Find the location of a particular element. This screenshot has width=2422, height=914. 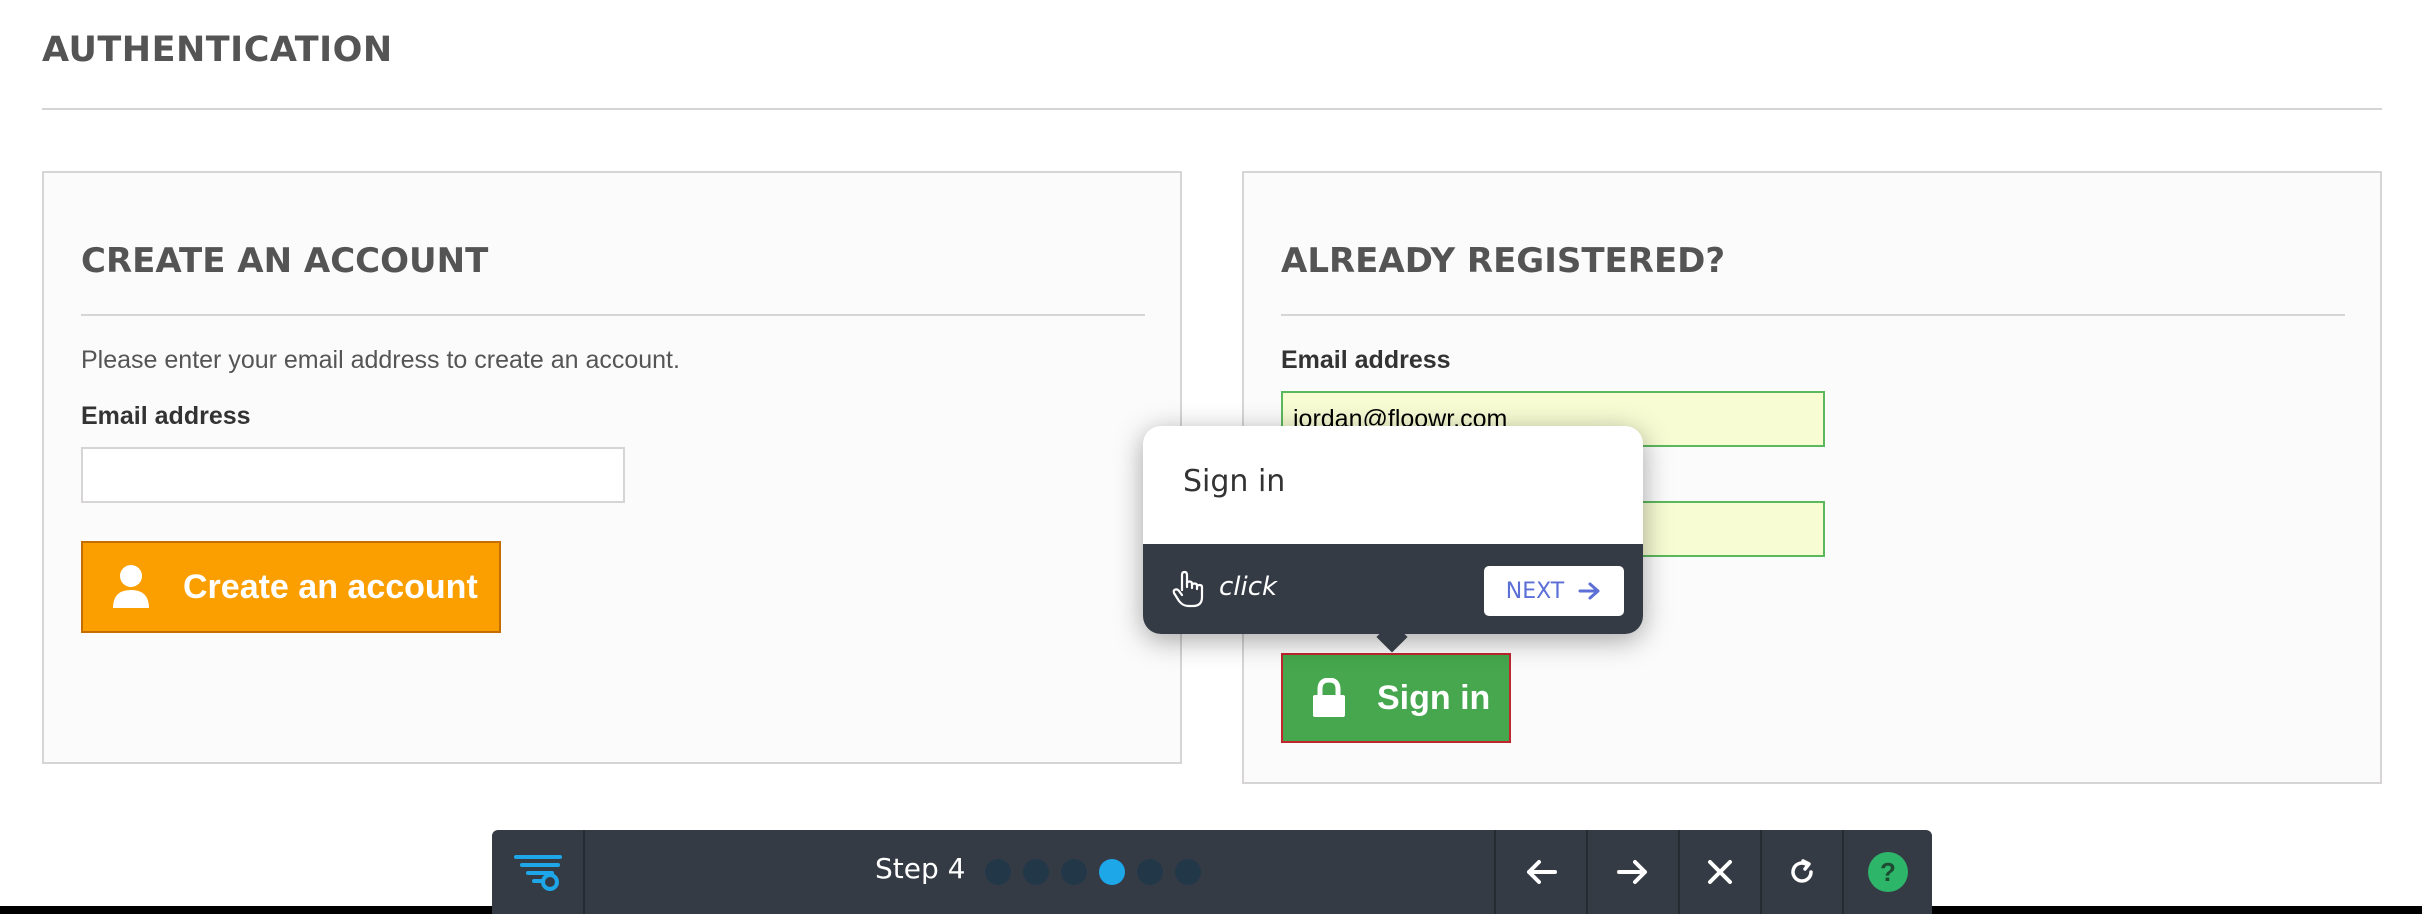

tooltip-footer: click NEXT is located at coordinates (1393, 589).